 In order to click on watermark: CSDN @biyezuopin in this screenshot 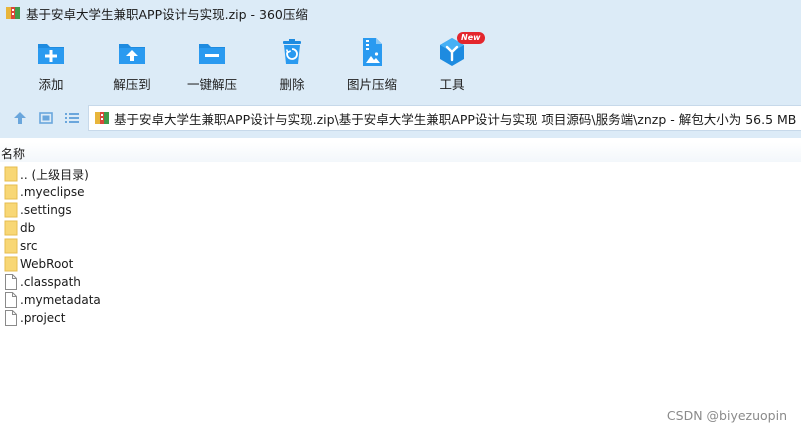, I will do `click(726, 415)`.